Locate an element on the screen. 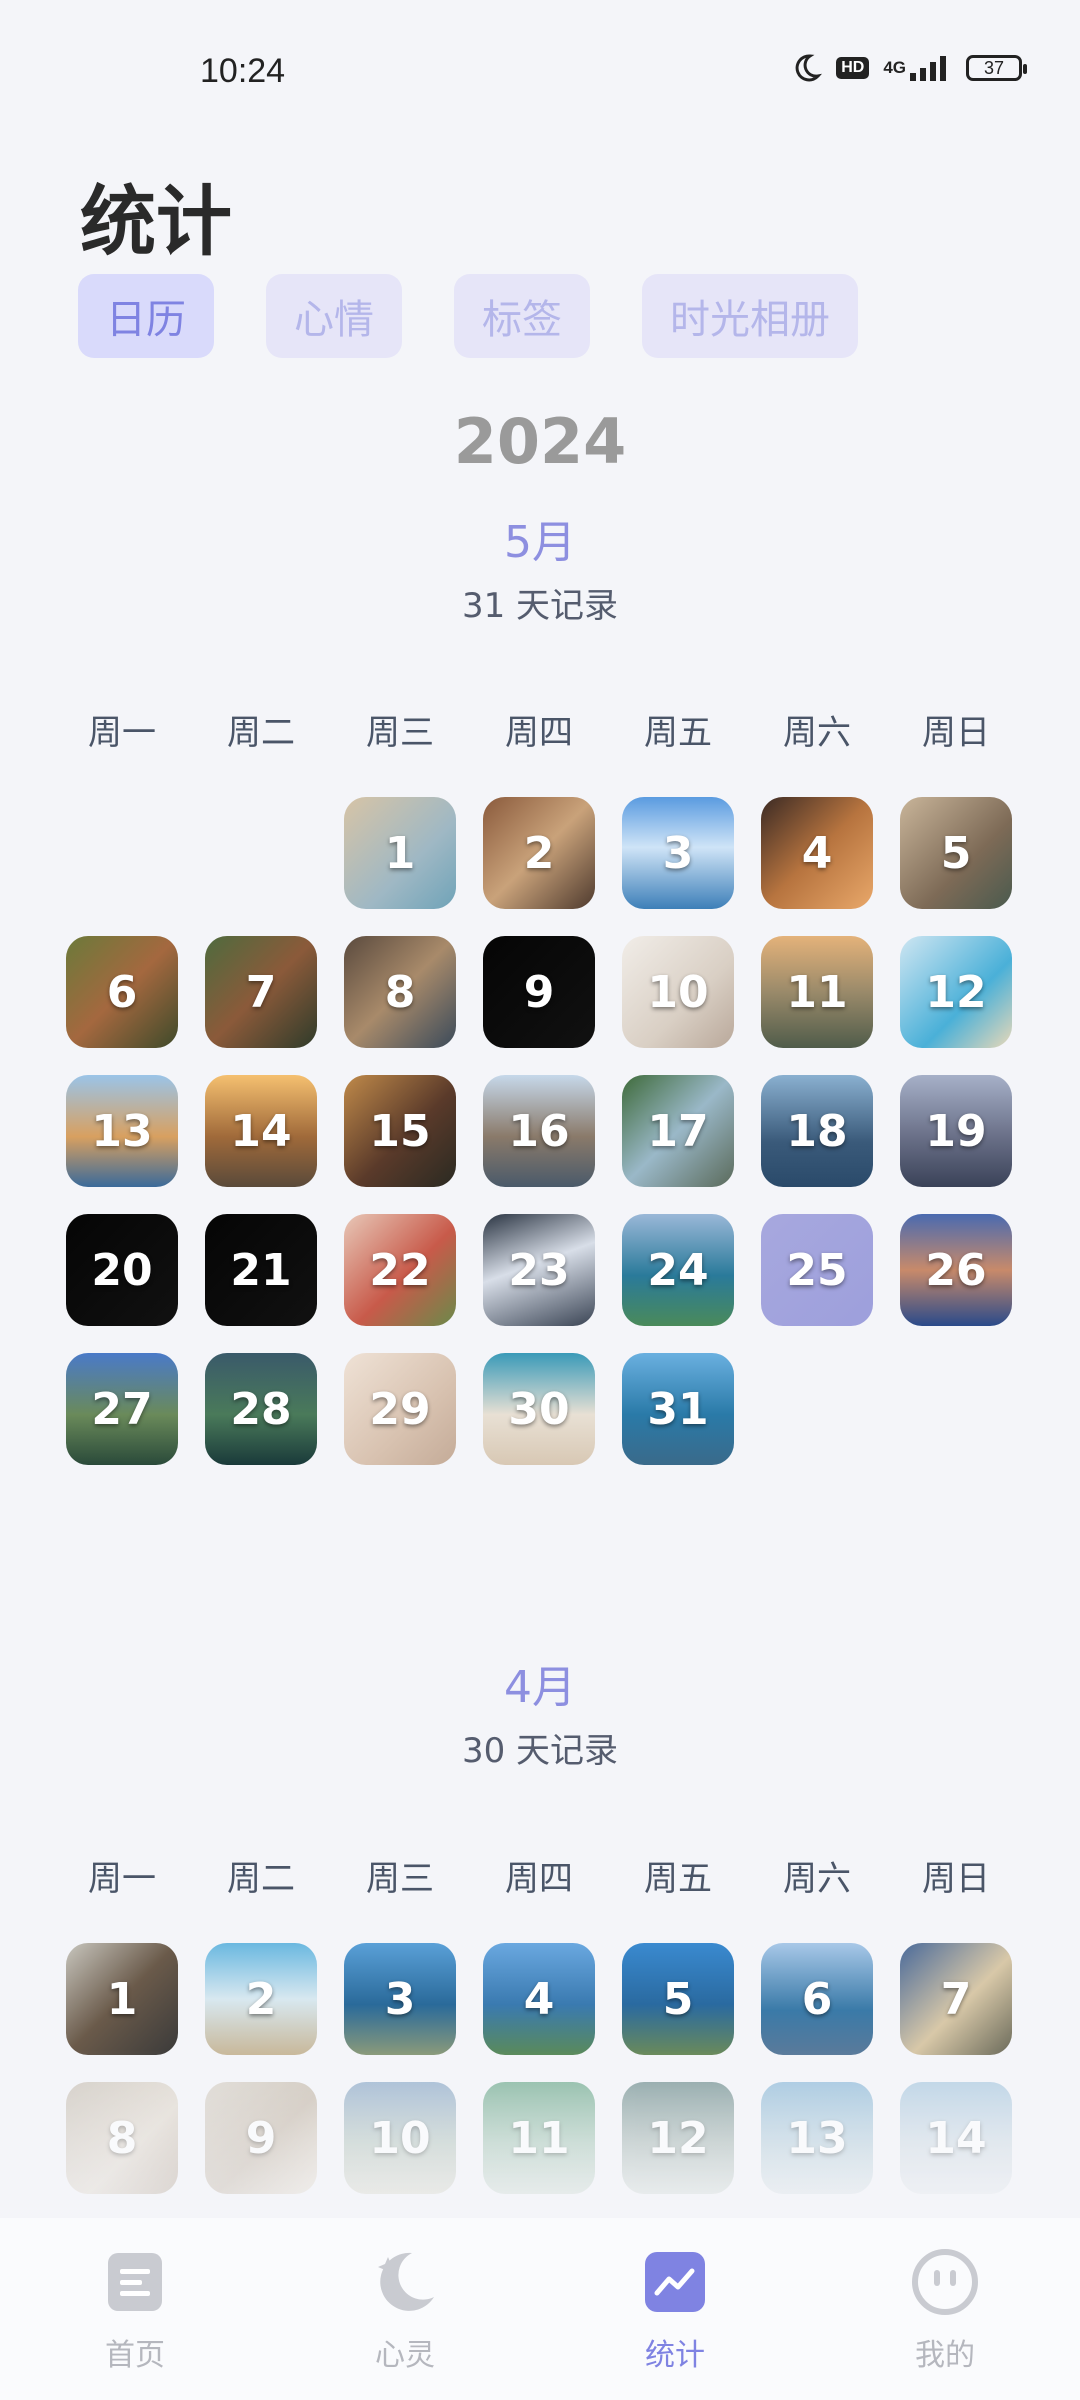 The height and width of the screenshot is (2400, 1080). page-title: 统计 is located at coordinates (156, 221).